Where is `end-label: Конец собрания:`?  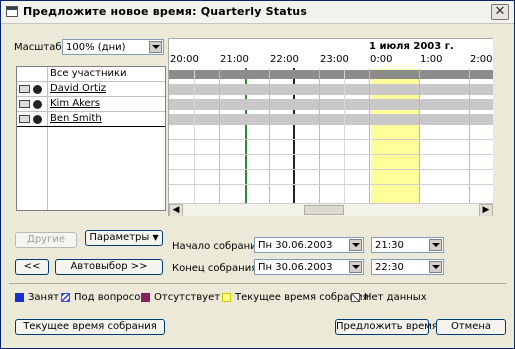
end-label: Конец собрания: is located at coordinates (216, 268).